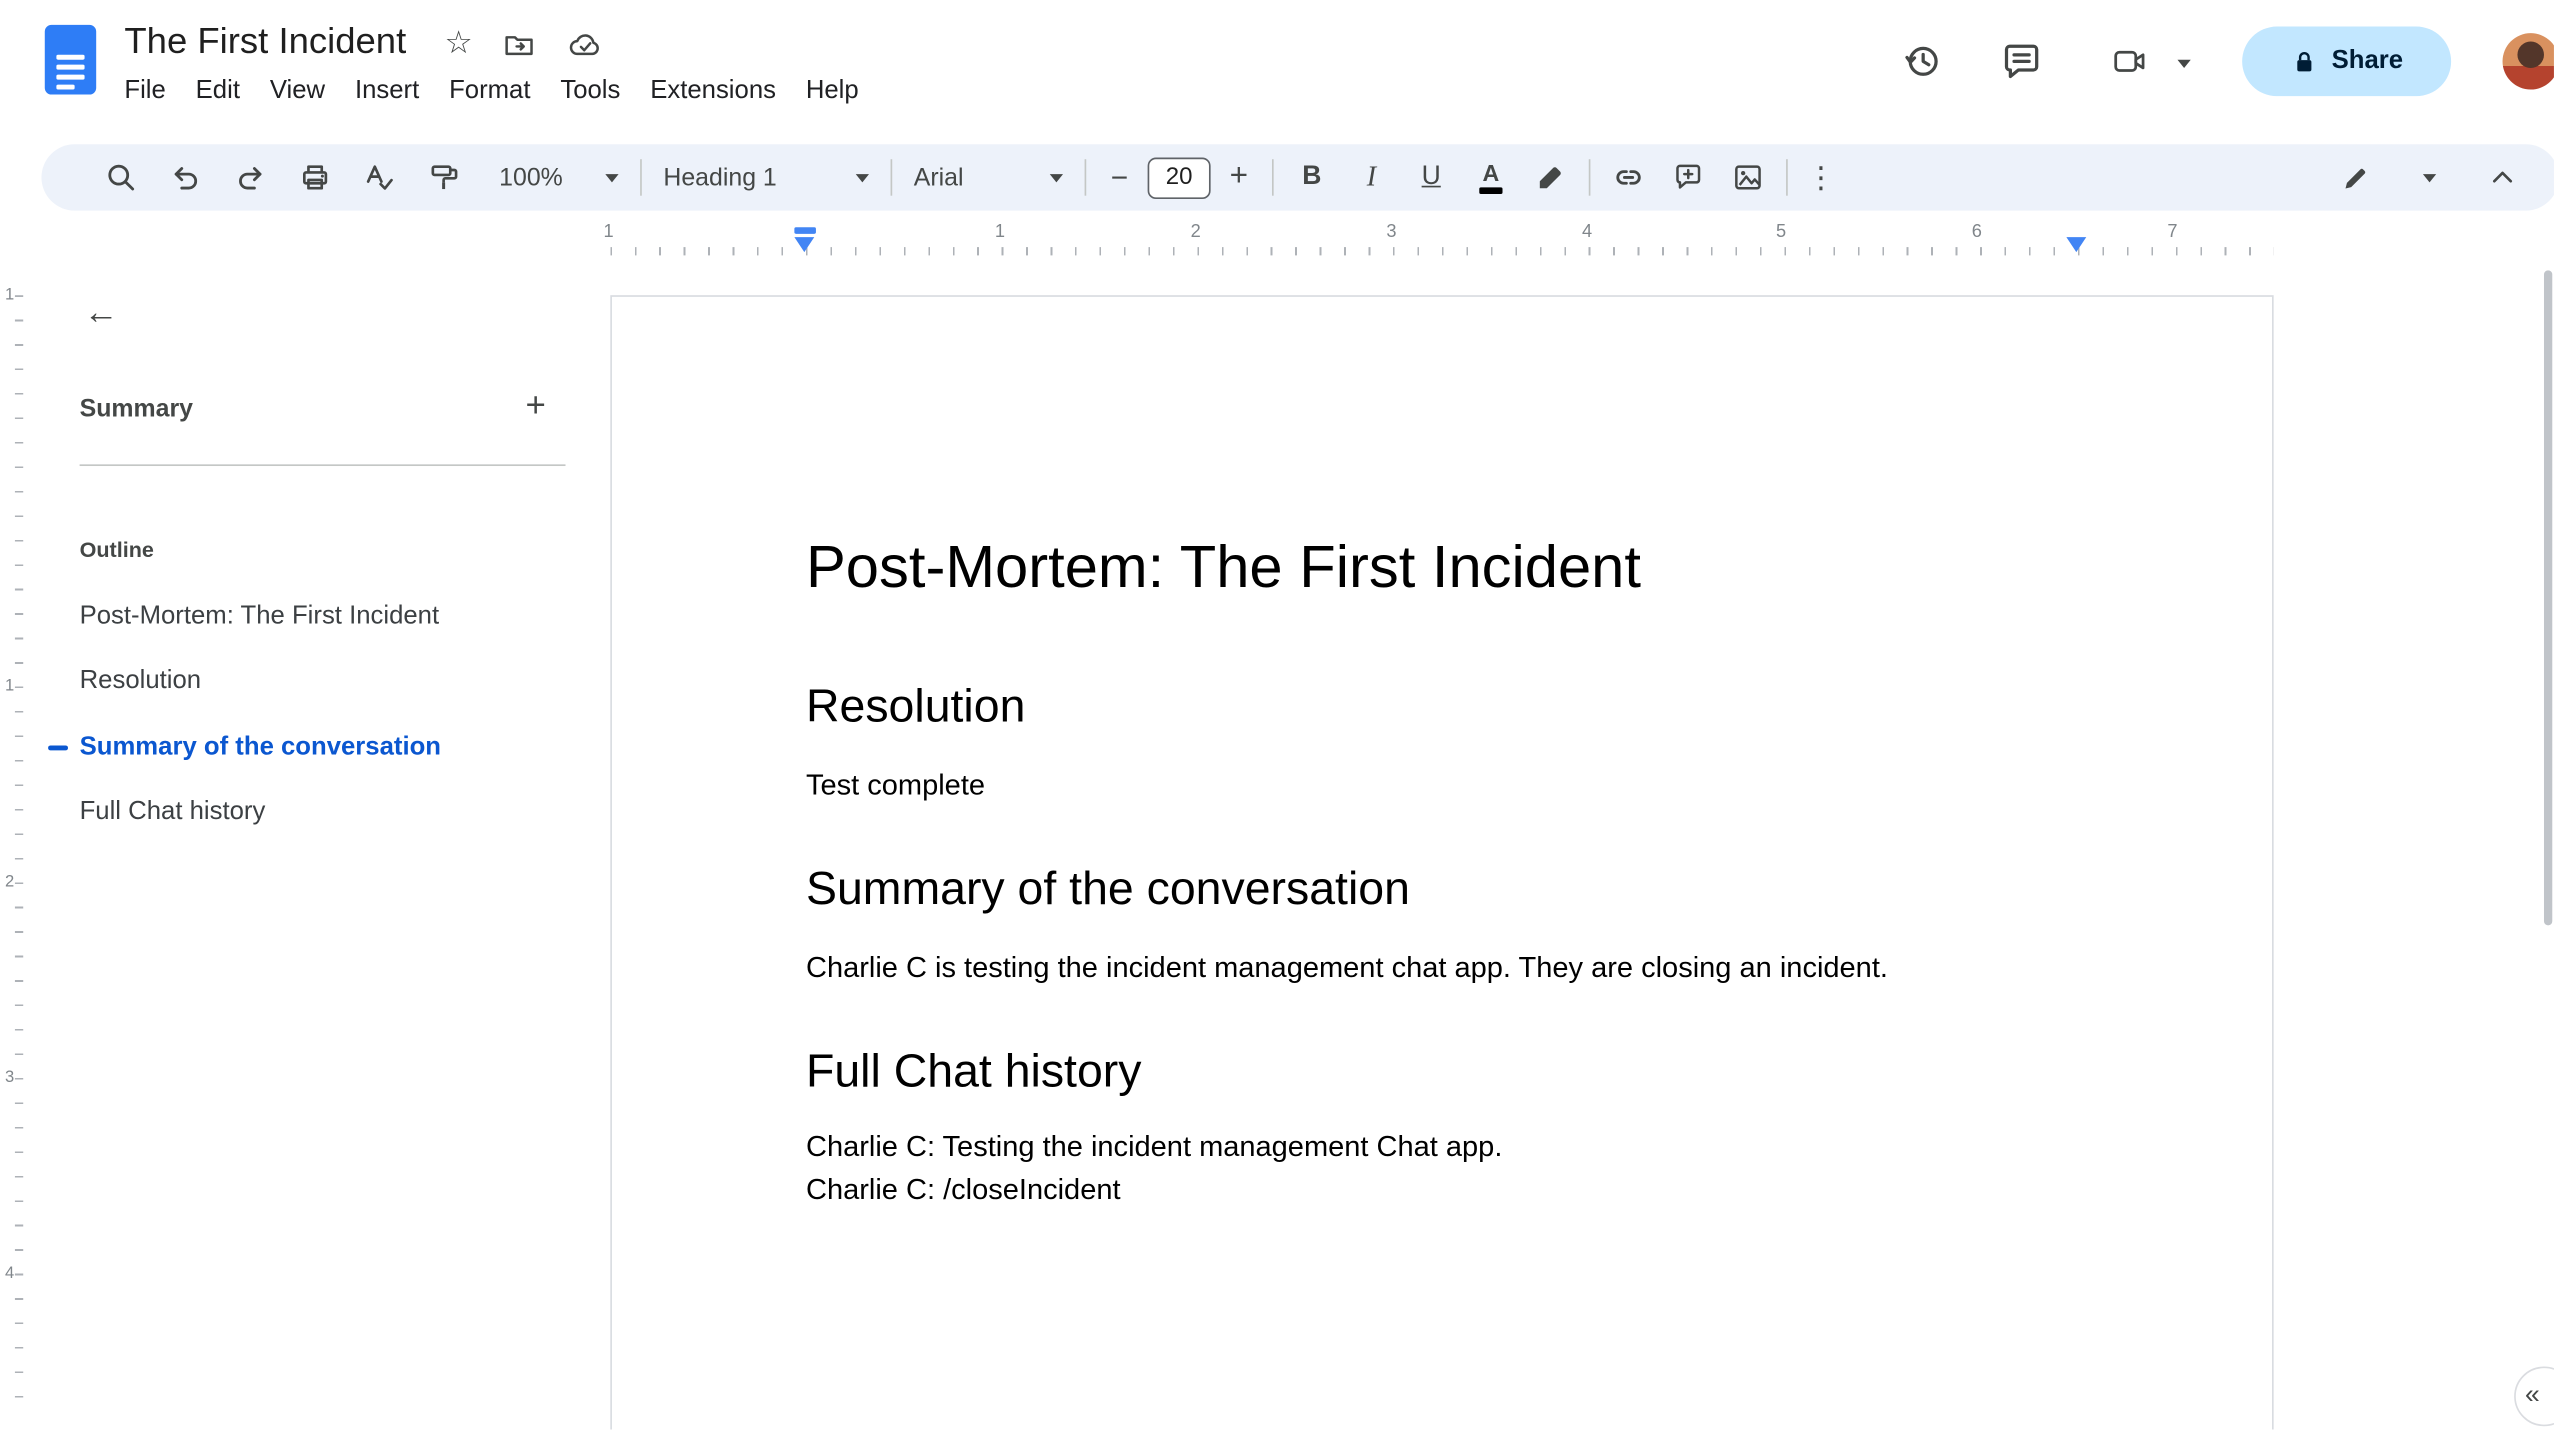 This screenshot has width=2554, height=1430. Describe the element at coordinates (2075, 245) in the screenshot. I see `right-indent-marker` at that location.